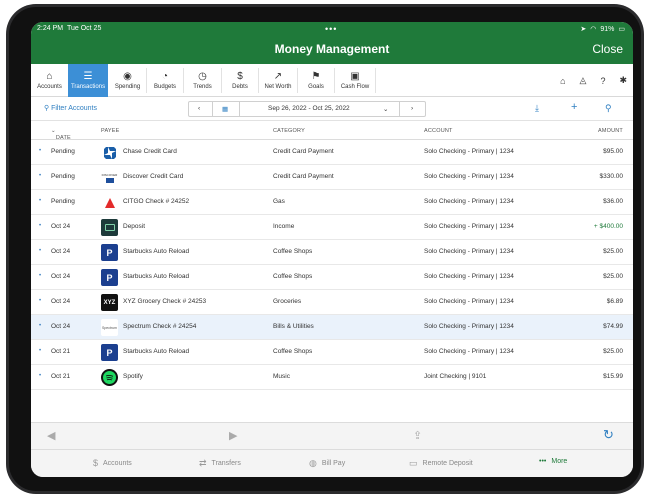 The image size is (650, 498). I want to click on refresh-icon: ↻, so click(608, 435).